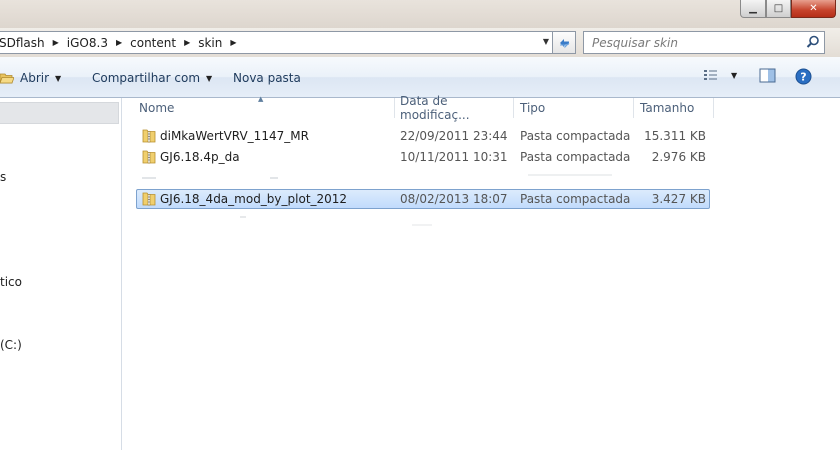 Image resolution: width=840 pixels, height=450 pixels. I want to click on help-icon: ?, so click(803, 76).